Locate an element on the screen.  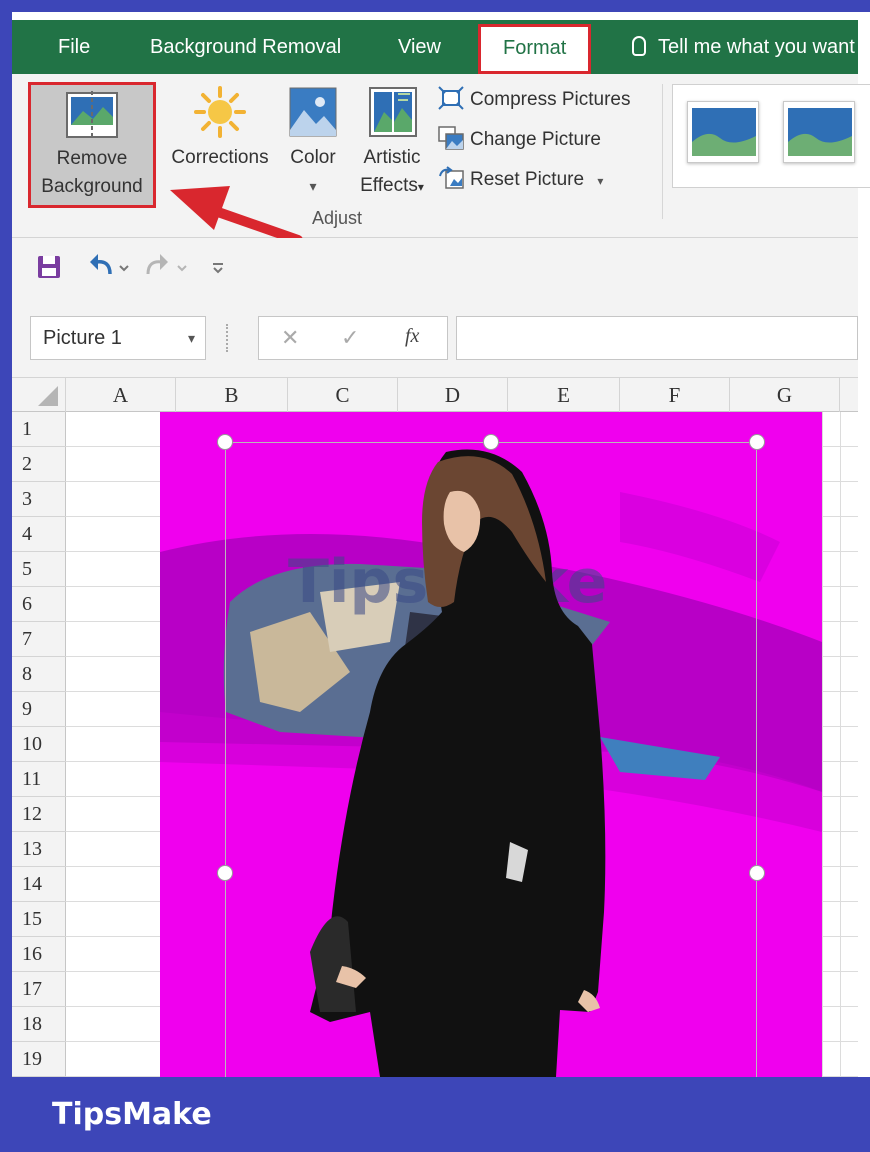
footer-brand: TipsMake is located at coordinates (132, 1114).